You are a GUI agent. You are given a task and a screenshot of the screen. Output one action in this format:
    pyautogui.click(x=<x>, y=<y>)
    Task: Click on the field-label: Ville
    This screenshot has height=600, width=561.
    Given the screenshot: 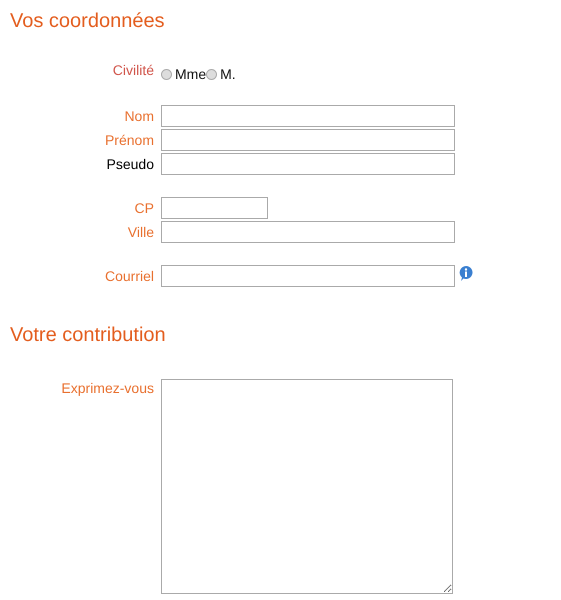 What is the action you would take?
    pyautogui.click(x=140, y=232)
    